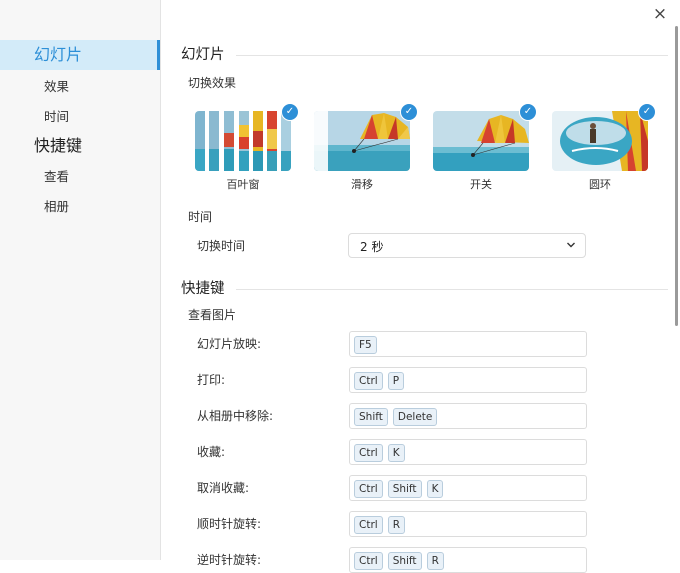 The height and width of the screenshot is (573, 680). I want to click on effect-blinds: ✓ 百叶窗, so click(247, 147).